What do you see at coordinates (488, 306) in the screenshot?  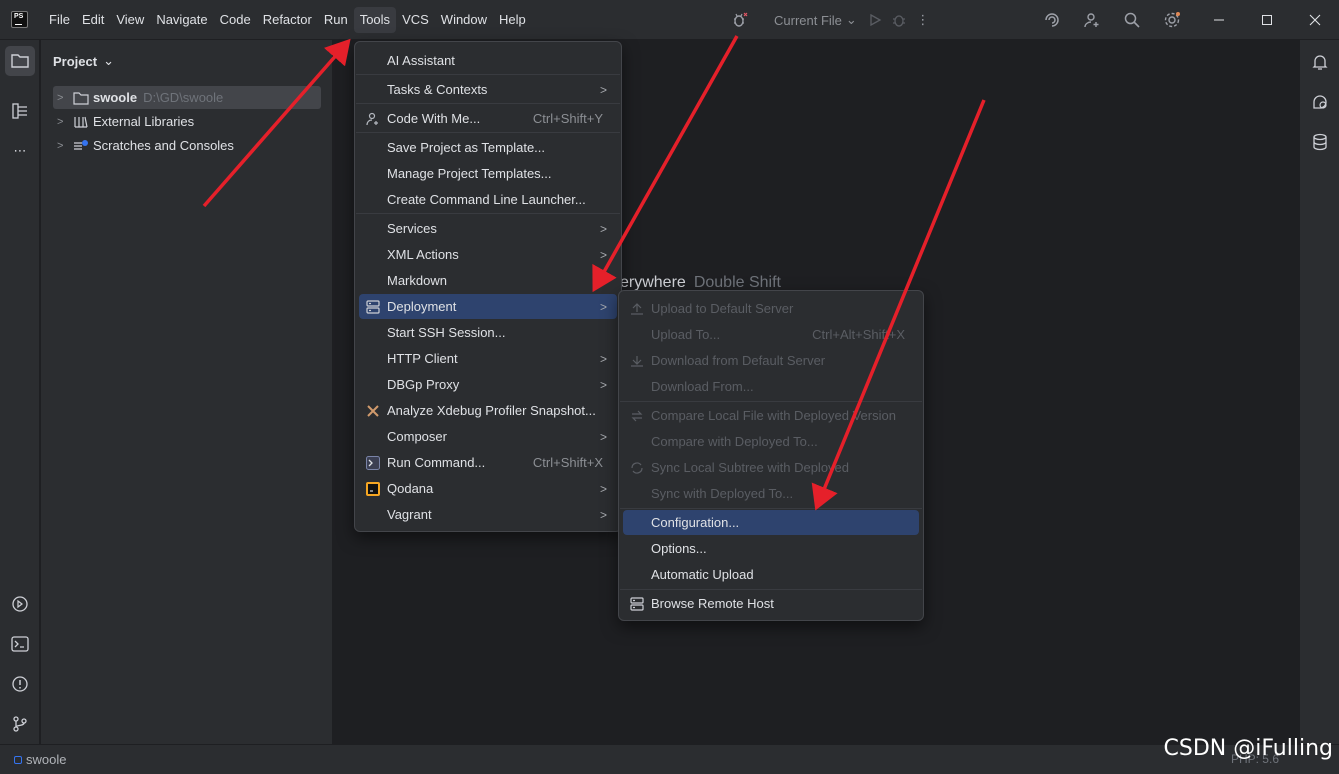 I see `menu-item-deployment: Deployment >` at bounding box center [488, 306].